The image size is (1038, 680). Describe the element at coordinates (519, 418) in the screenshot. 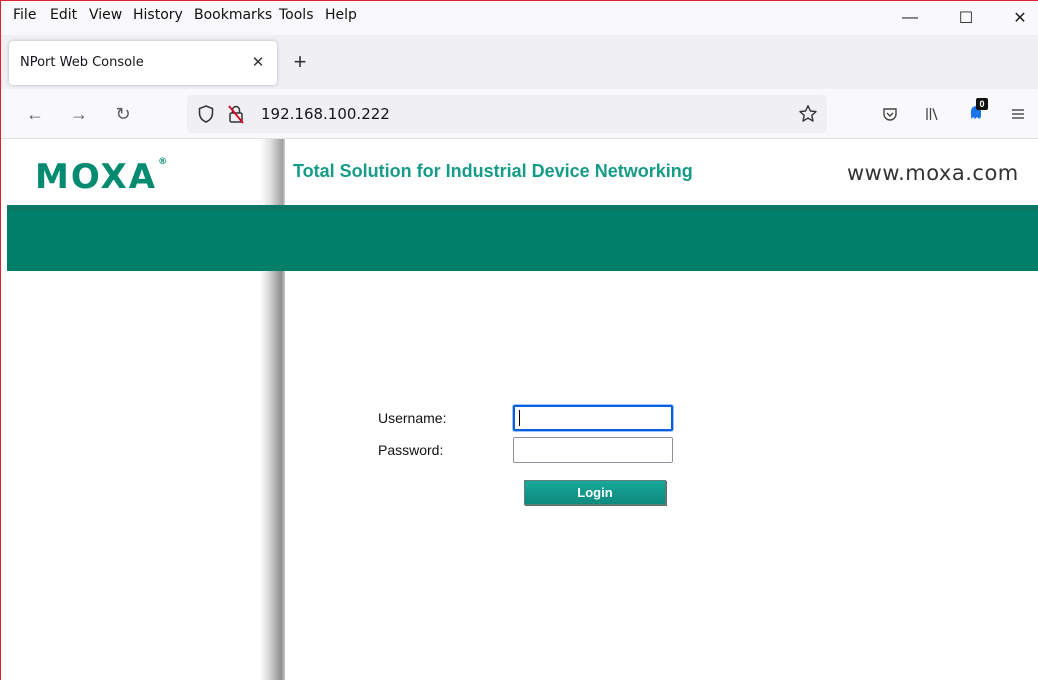

I see `text-caret` at that location.